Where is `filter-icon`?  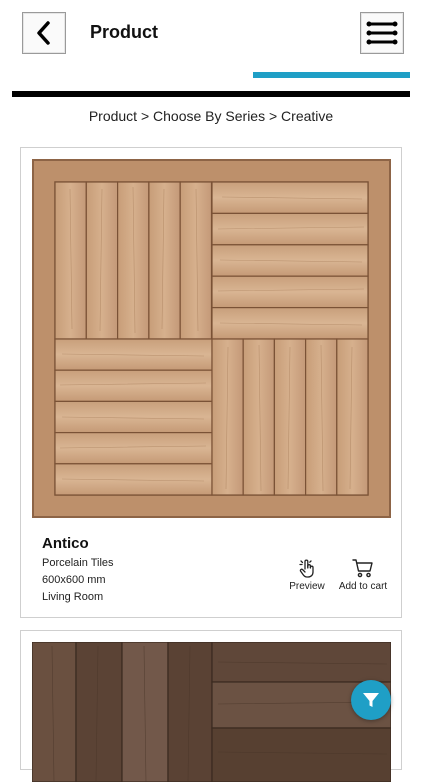
filter-icon is located at coordinates (371, 700).